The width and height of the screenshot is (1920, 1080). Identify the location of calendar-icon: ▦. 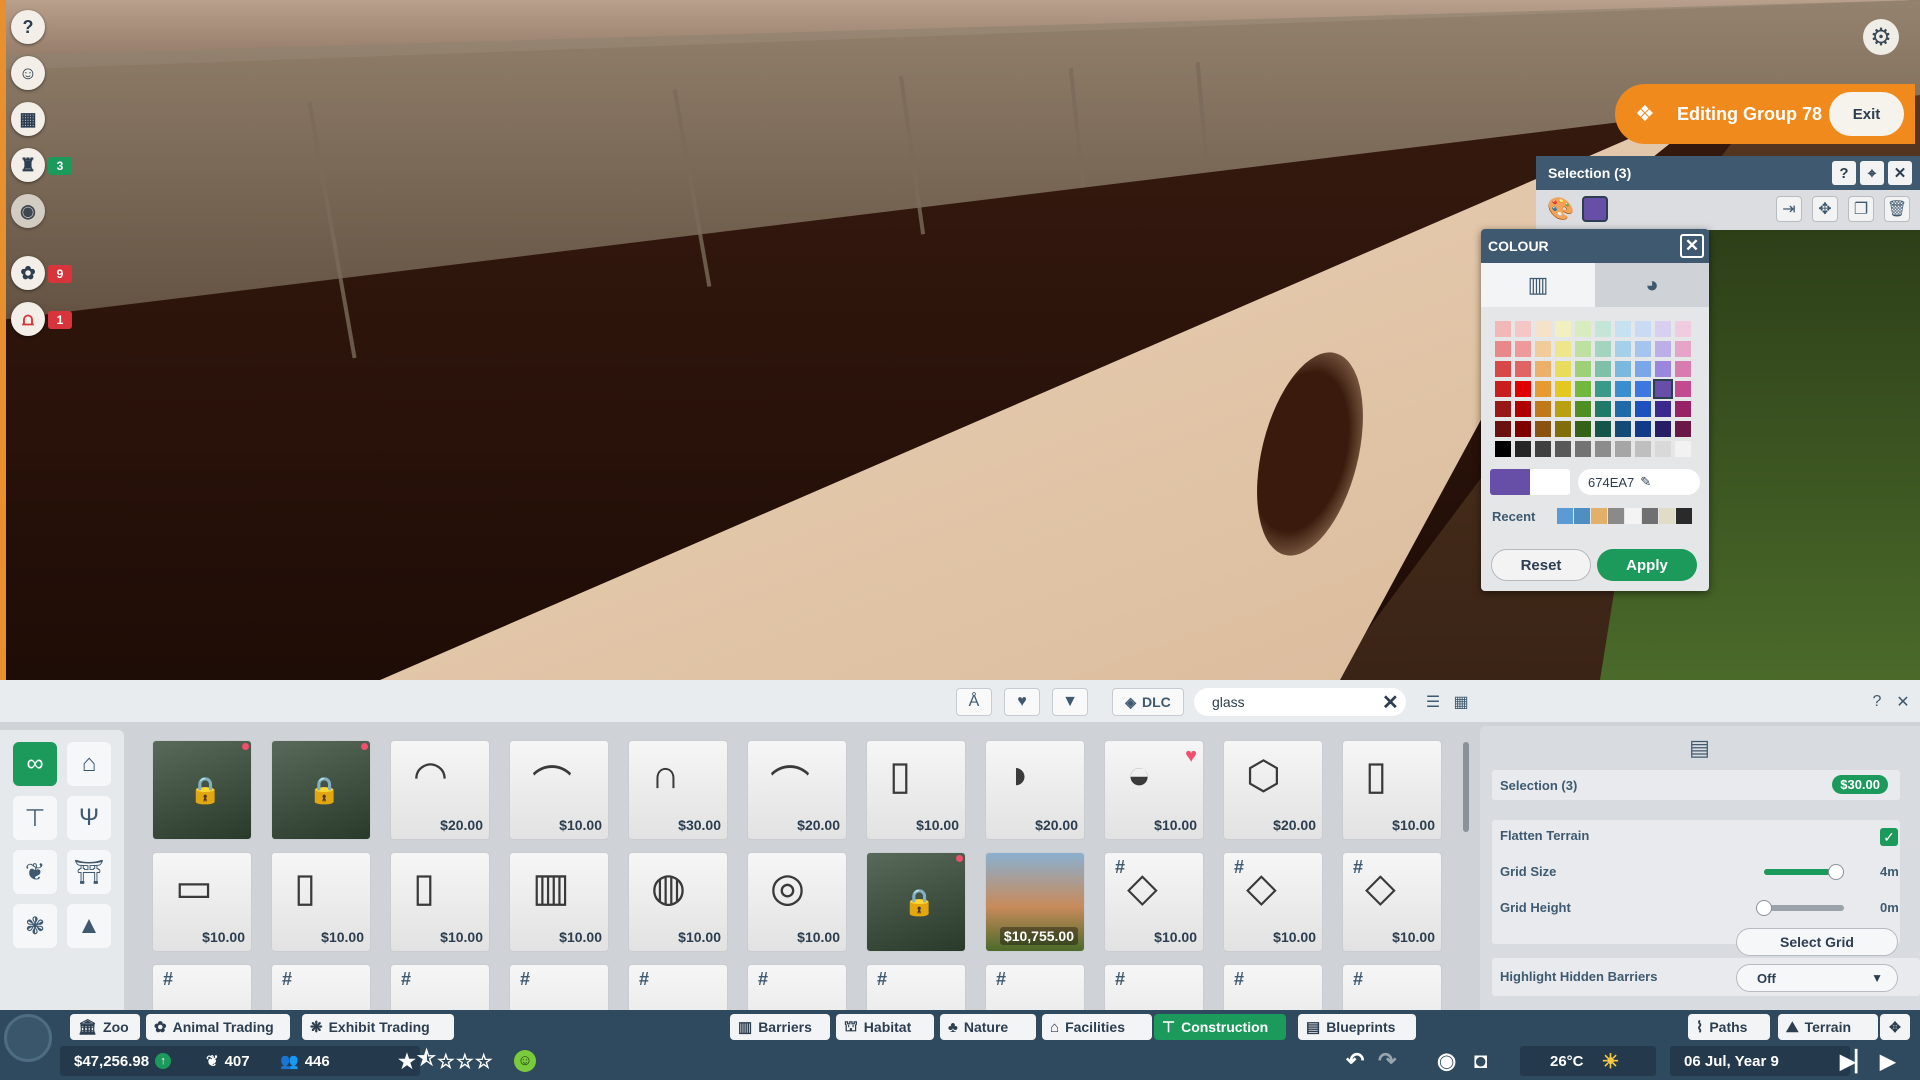
(28, 119).